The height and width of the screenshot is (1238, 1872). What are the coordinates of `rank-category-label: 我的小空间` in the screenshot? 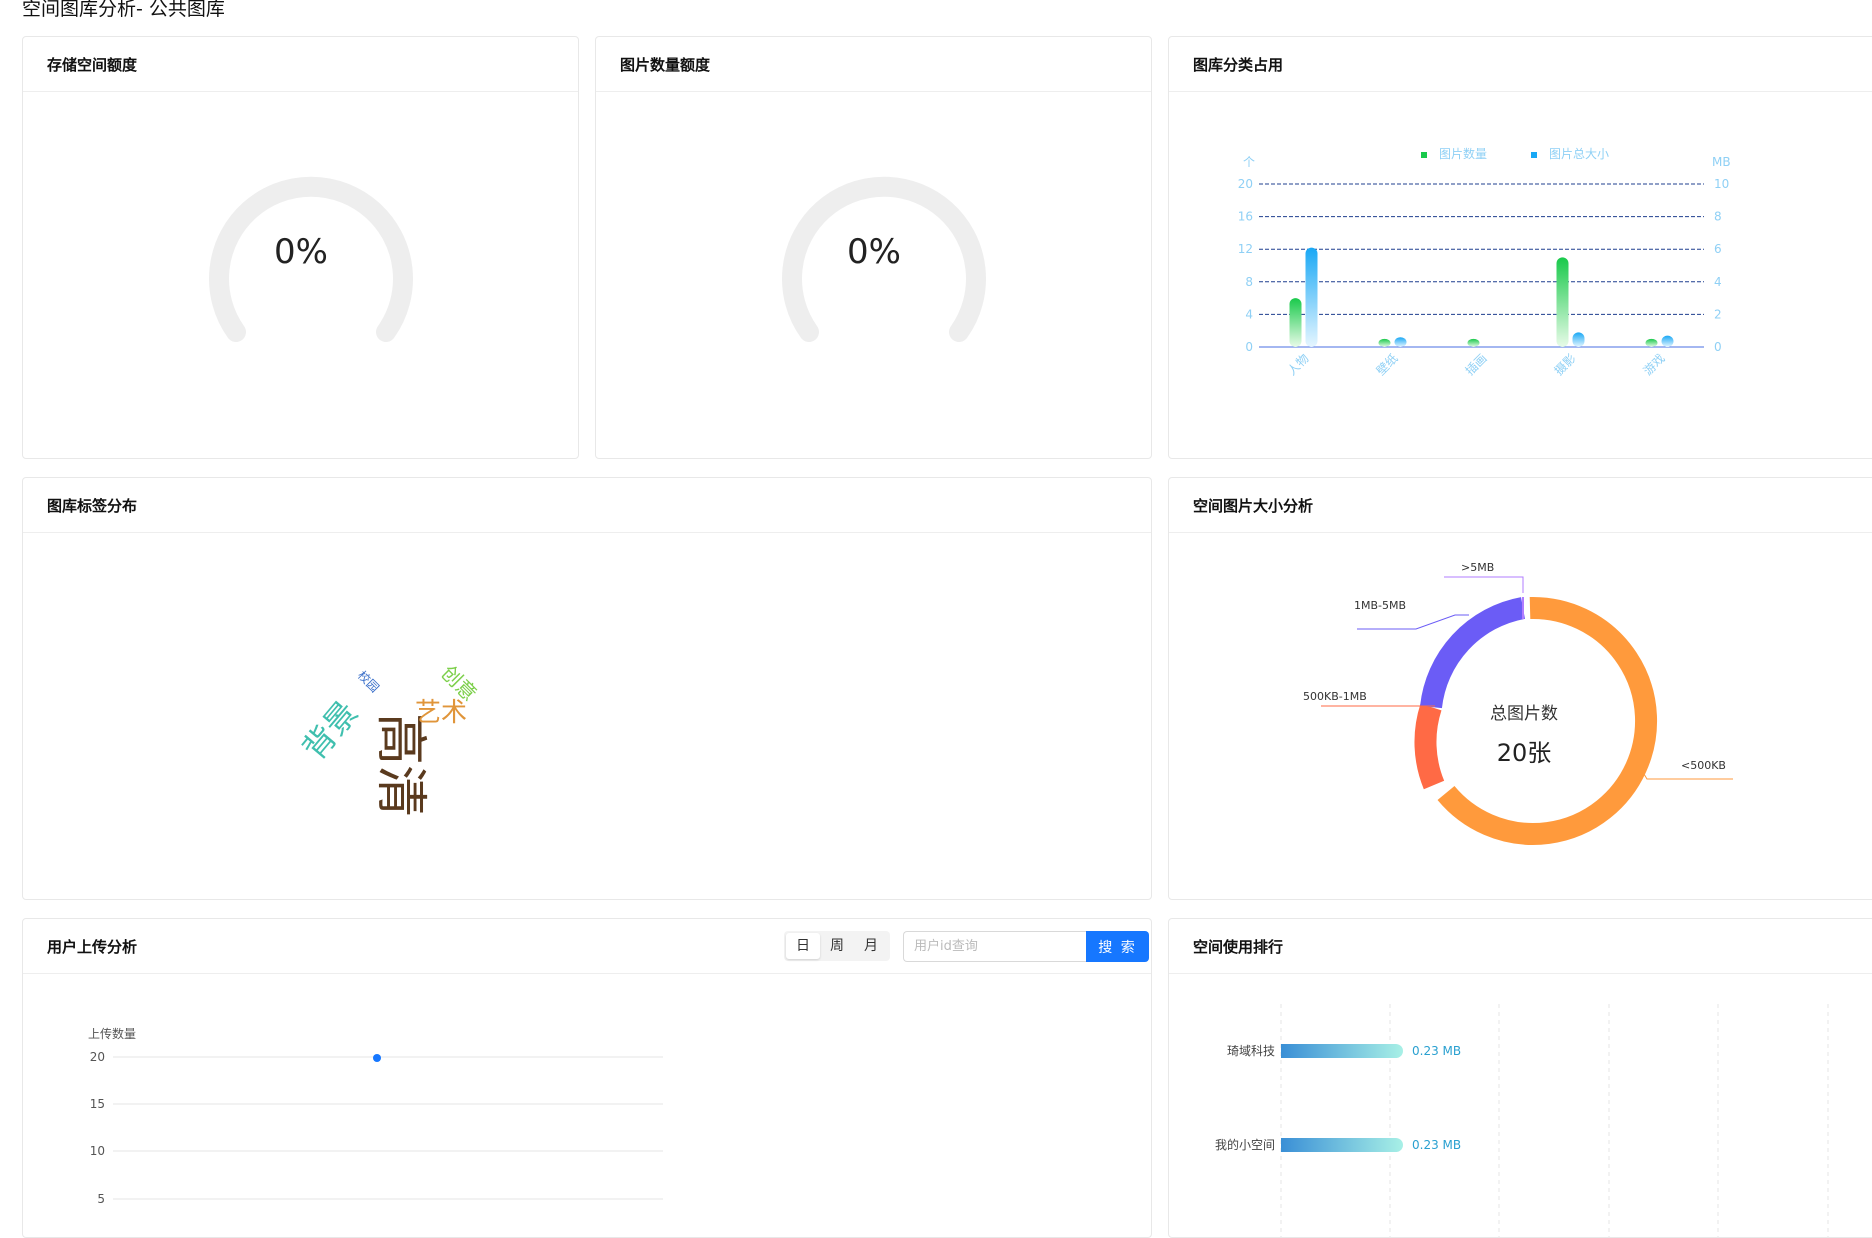 It's located at (1245, 1144).